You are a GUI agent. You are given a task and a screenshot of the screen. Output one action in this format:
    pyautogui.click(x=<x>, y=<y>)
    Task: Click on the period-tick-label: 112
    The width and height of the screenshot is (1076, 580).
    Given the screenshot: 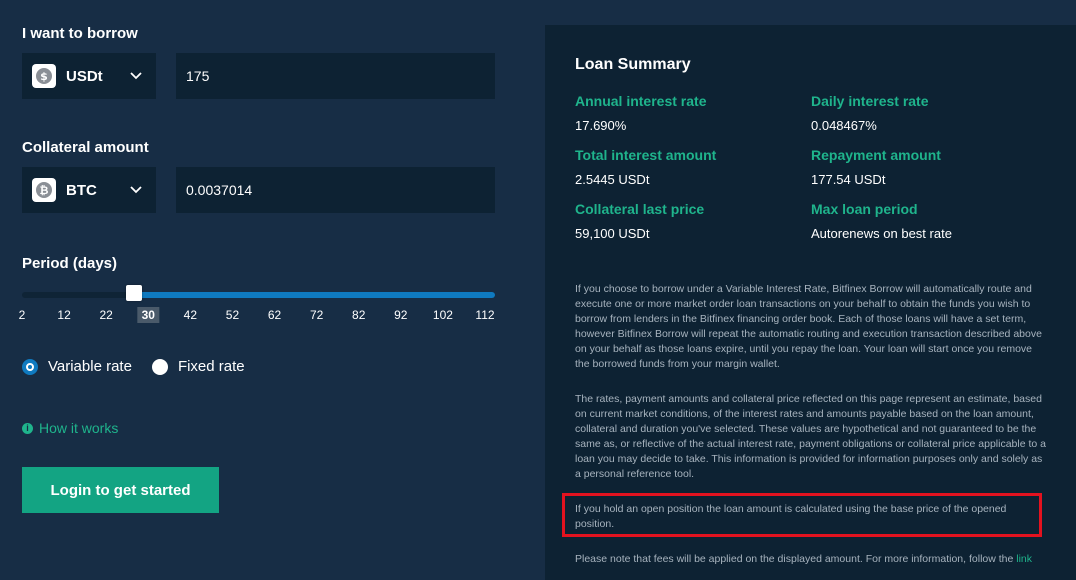 What is the action you would take?
    pyautogui.click(x=485, y=315)
    